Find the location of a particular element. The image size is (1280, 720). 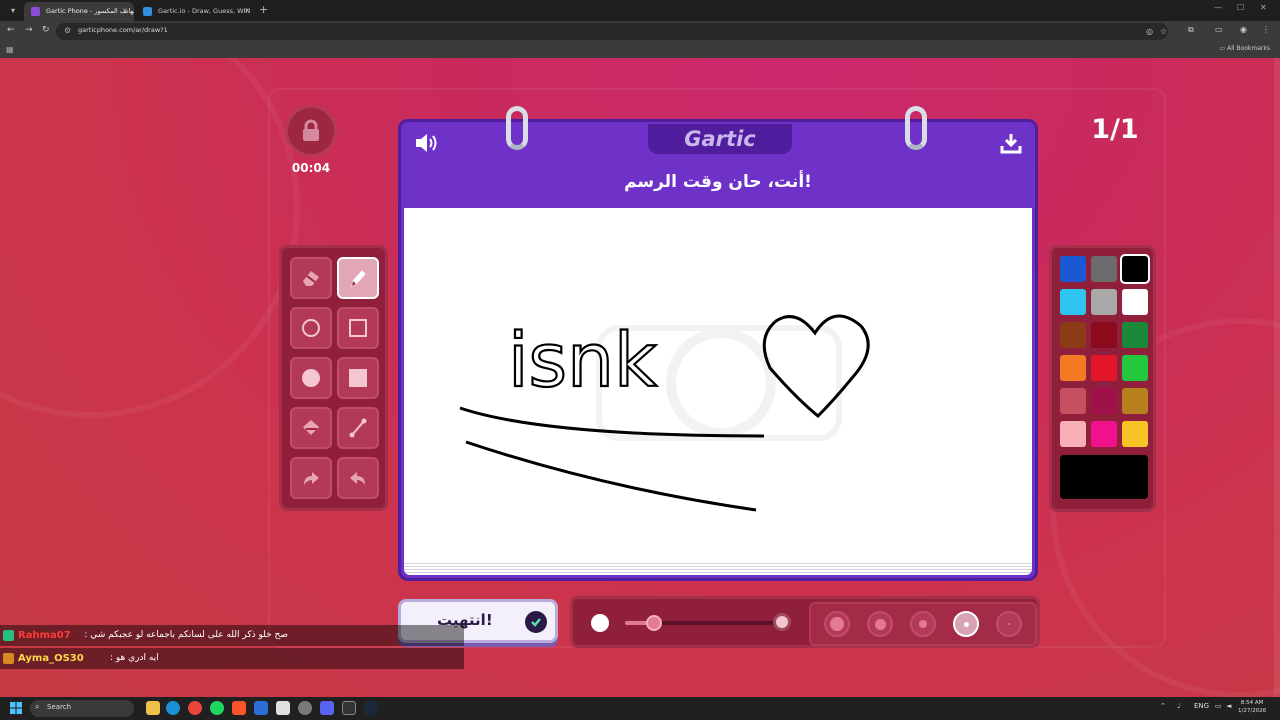

all-bookmarks-button: ▭ All Bookmarks is located at coordinates (1245, 48).